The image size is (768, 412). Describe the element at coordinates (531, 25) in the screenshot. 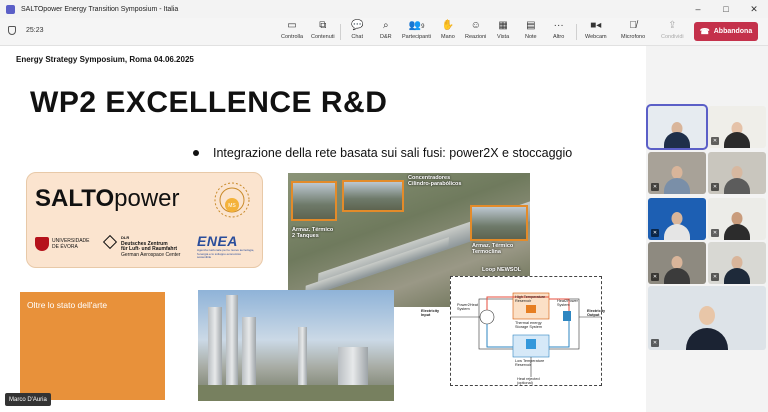

I see `note-icon: ▤` at that location.